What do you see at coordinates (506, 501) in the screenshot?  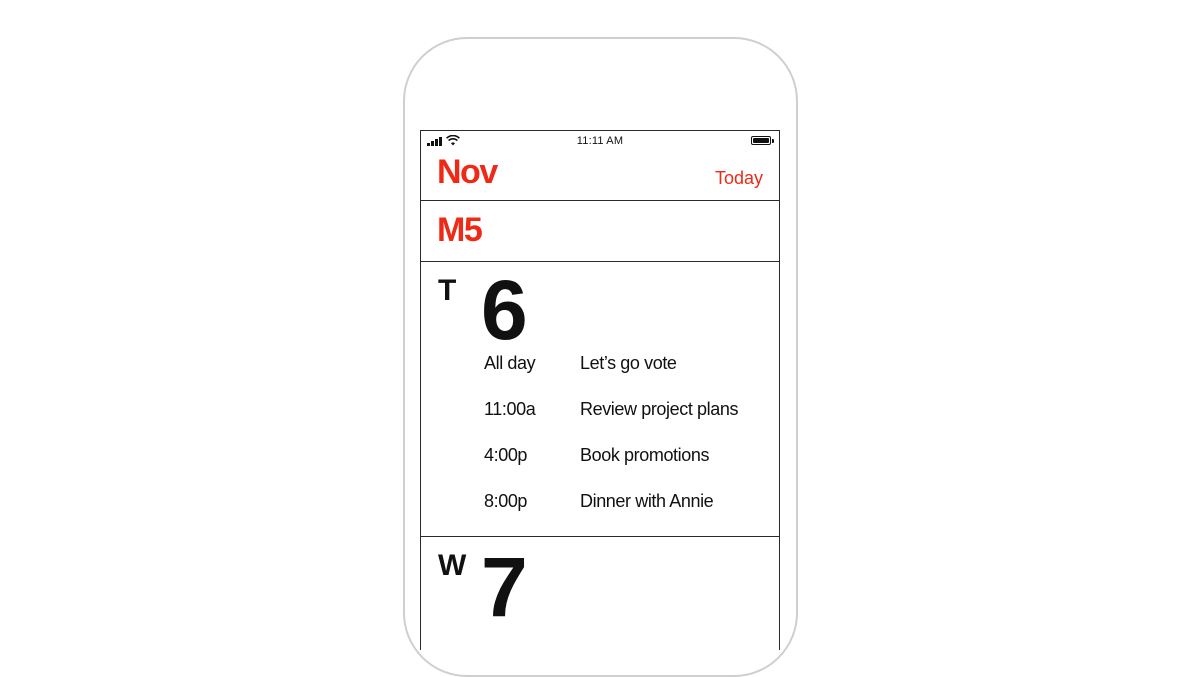 I see `event-time: 8:00p` at bounding box center [506, 501].